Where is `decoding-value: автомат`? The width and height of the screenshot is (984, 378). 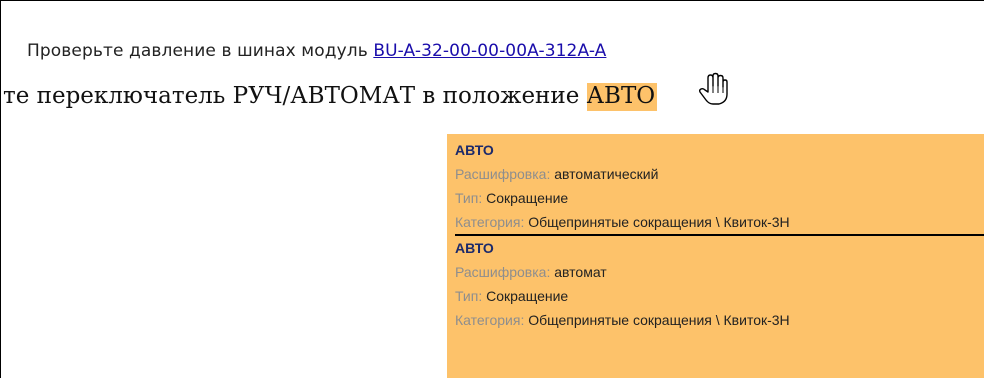
decoding-value: автомат is located at coordinates (580, 272).